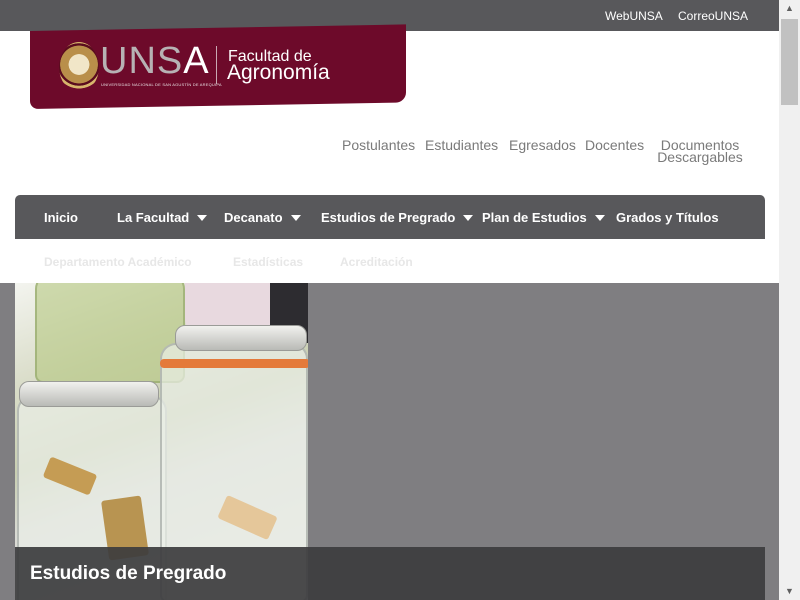 The image size is (800, 600). Describe the element at coordinates (278, 72) in the screenshot. I see `faculty-name-line2: Agronomía` at that location.